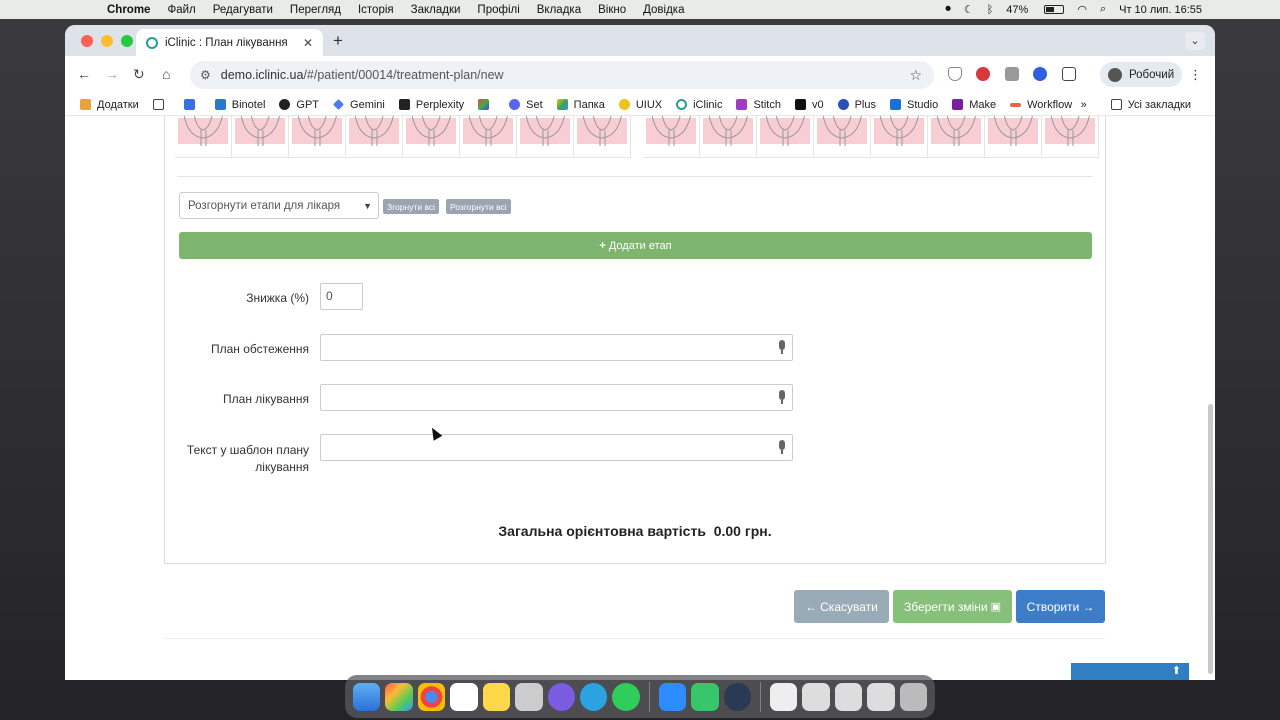 The height and width of the screenshot is (720, 1280). I want to click on bookmark-gpt: GPT, so click(299, 105).